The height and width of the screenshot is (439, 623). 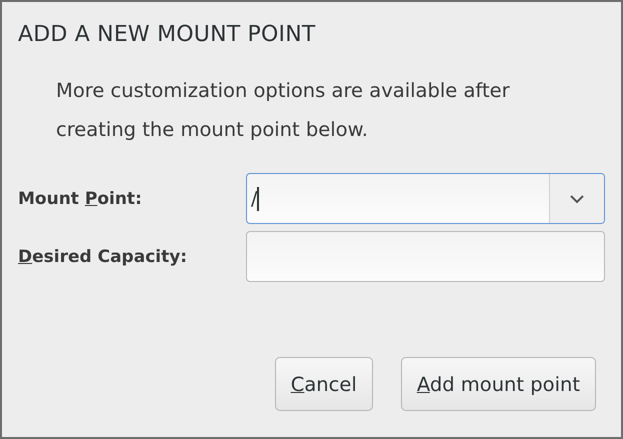 I want to click on chevron-down-icon, so click(x=577, y=199).